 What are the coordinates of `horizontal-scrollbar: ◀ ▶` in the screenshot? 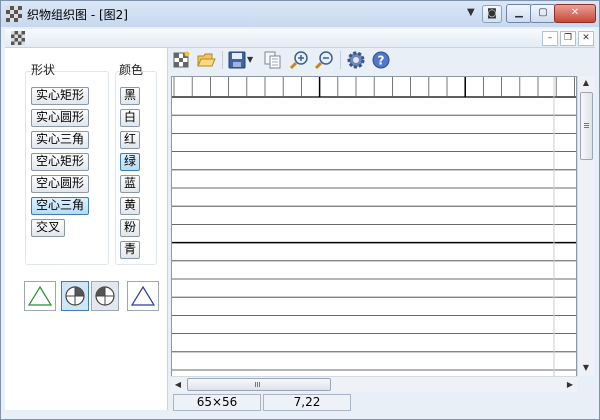 It's located at (374, 384).